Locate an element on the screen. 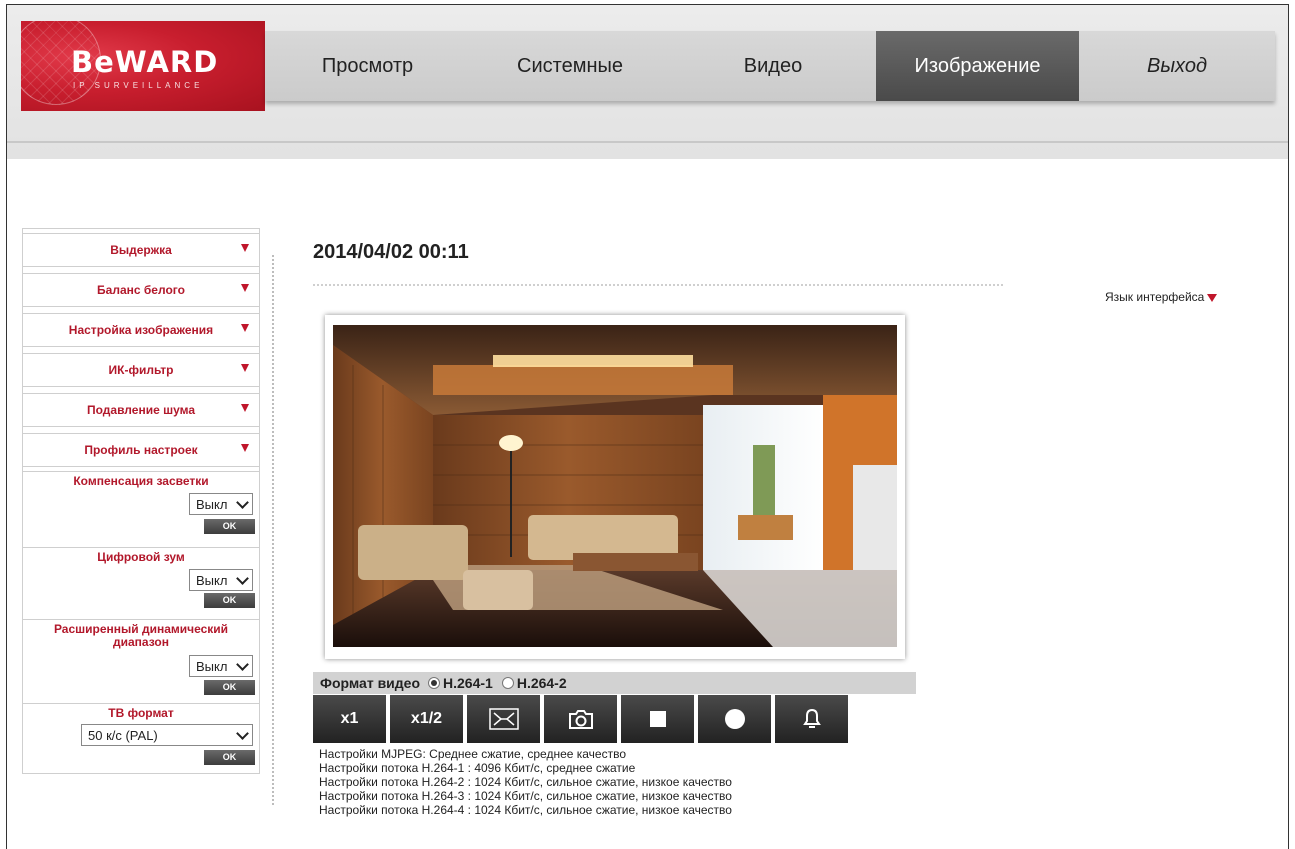 The height and width of the screenshot is (849, 1295). datetime-divider is located at coordinates (658, 285).